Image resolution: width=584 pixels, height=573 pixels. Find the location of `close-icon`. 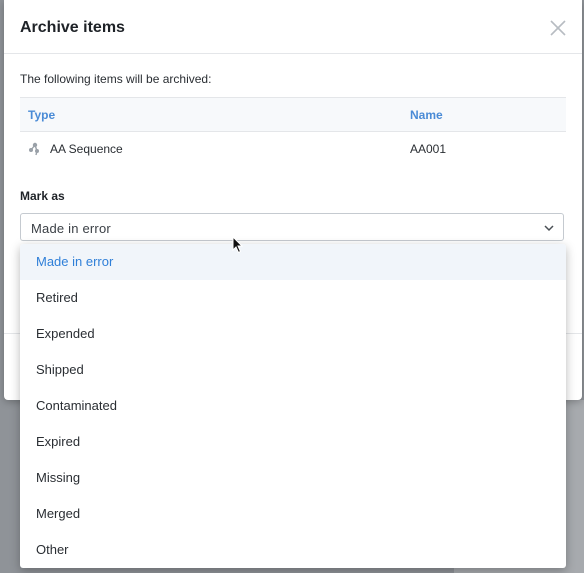

close-icon is located at coordinates (558, 28).